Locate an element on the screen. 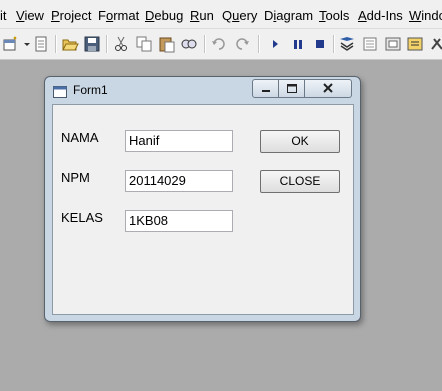 The width and height of the screenshot is (442, 391). menu-tools: Tools is located at coordinates (334, 16).